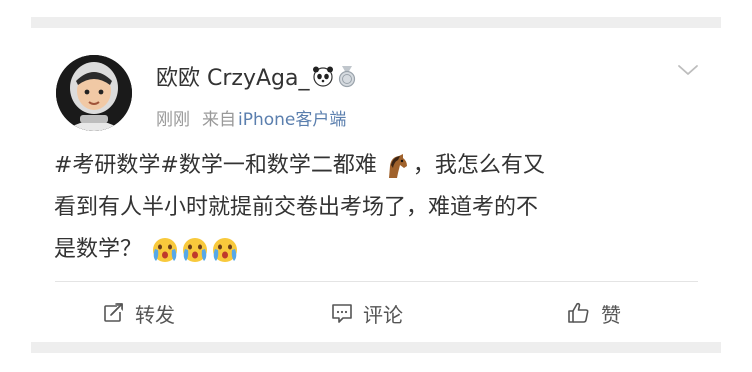  I want to click on actions-divider, so click(376, 281).